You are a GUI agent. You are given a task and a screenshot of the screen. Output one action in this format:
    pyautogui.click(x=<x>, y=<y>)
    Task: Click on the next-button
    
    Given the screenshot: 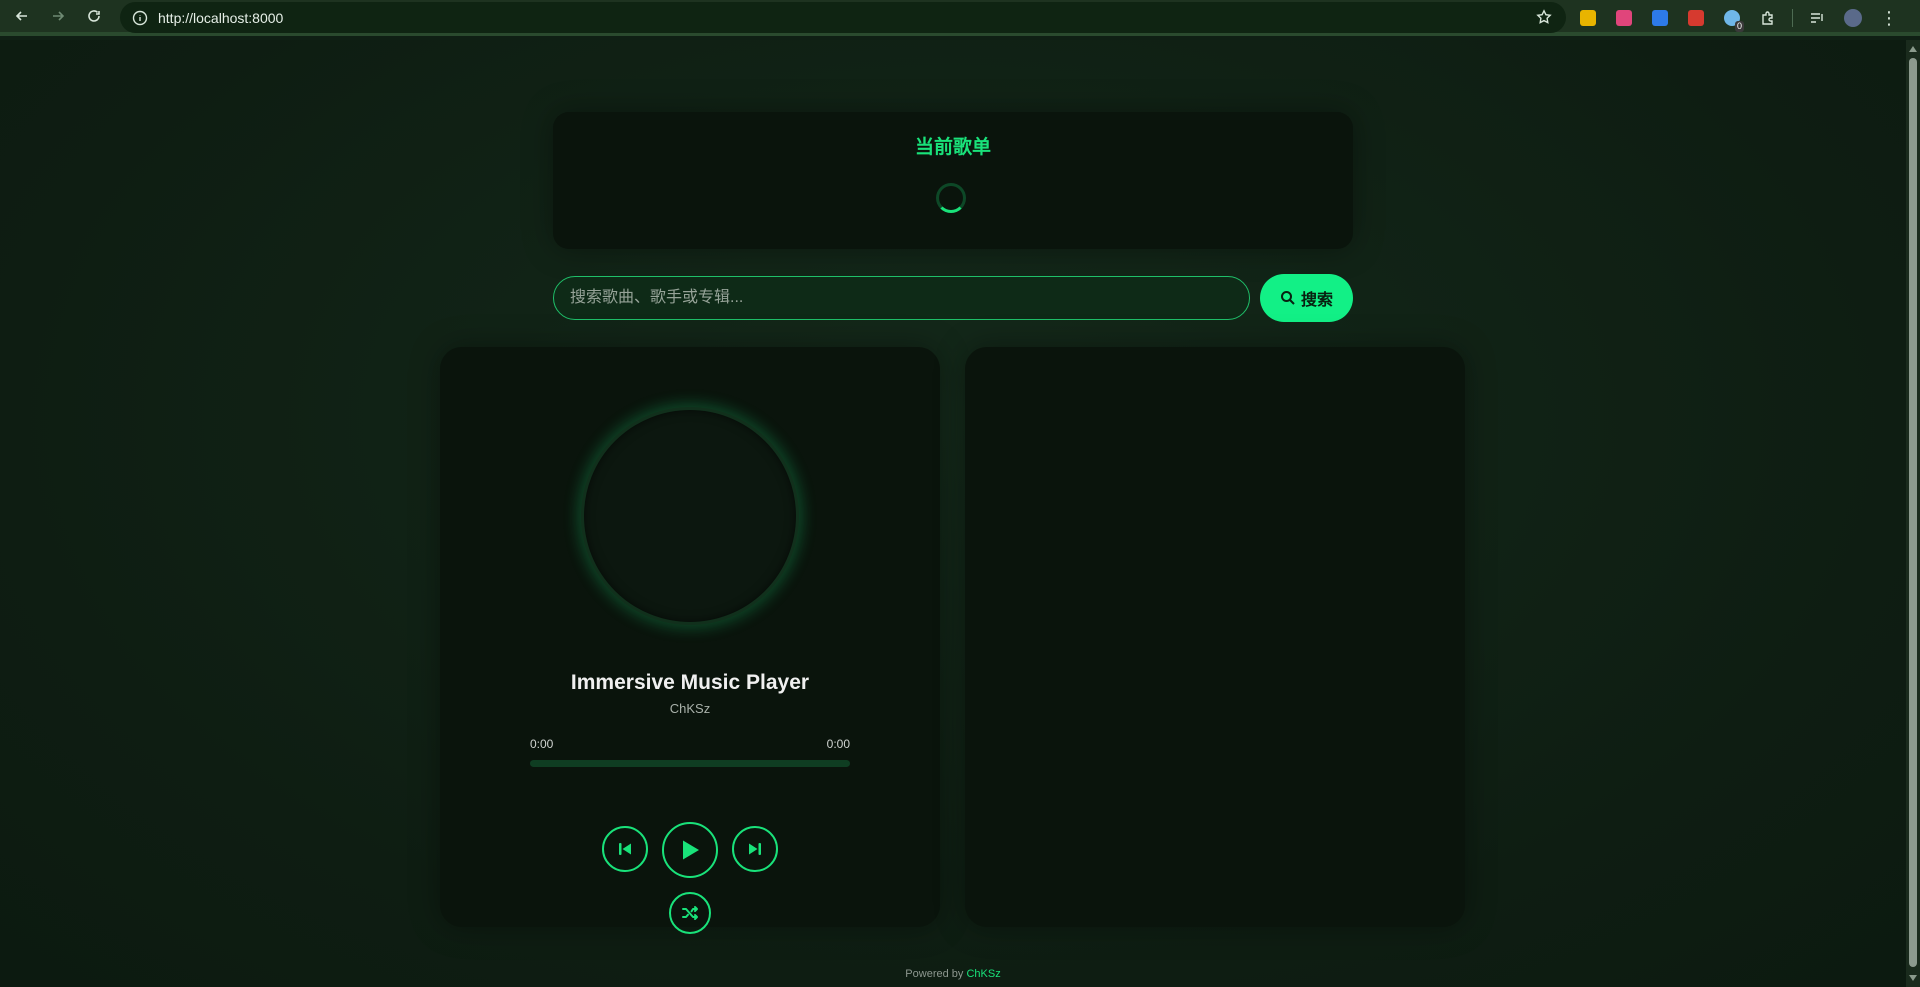 What is the action you would take?
    pyautogui.click(x=755, y=849)
    